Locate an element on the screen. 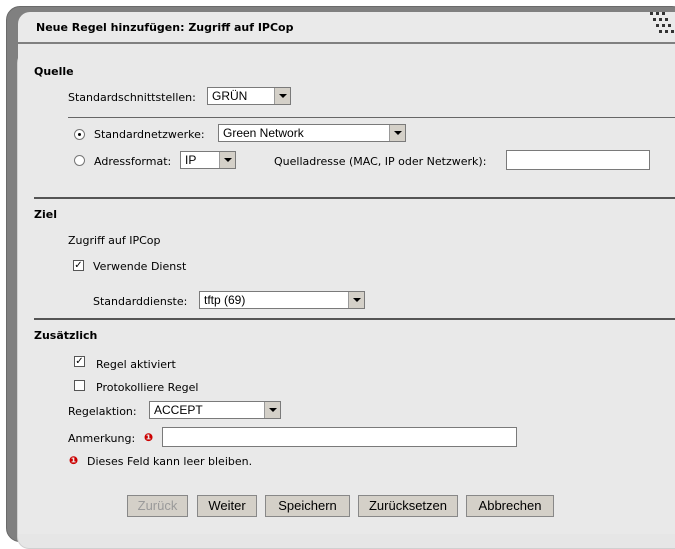 The image size is (675, 549). log-rule-checkbox is located at coordinates (79, 385).